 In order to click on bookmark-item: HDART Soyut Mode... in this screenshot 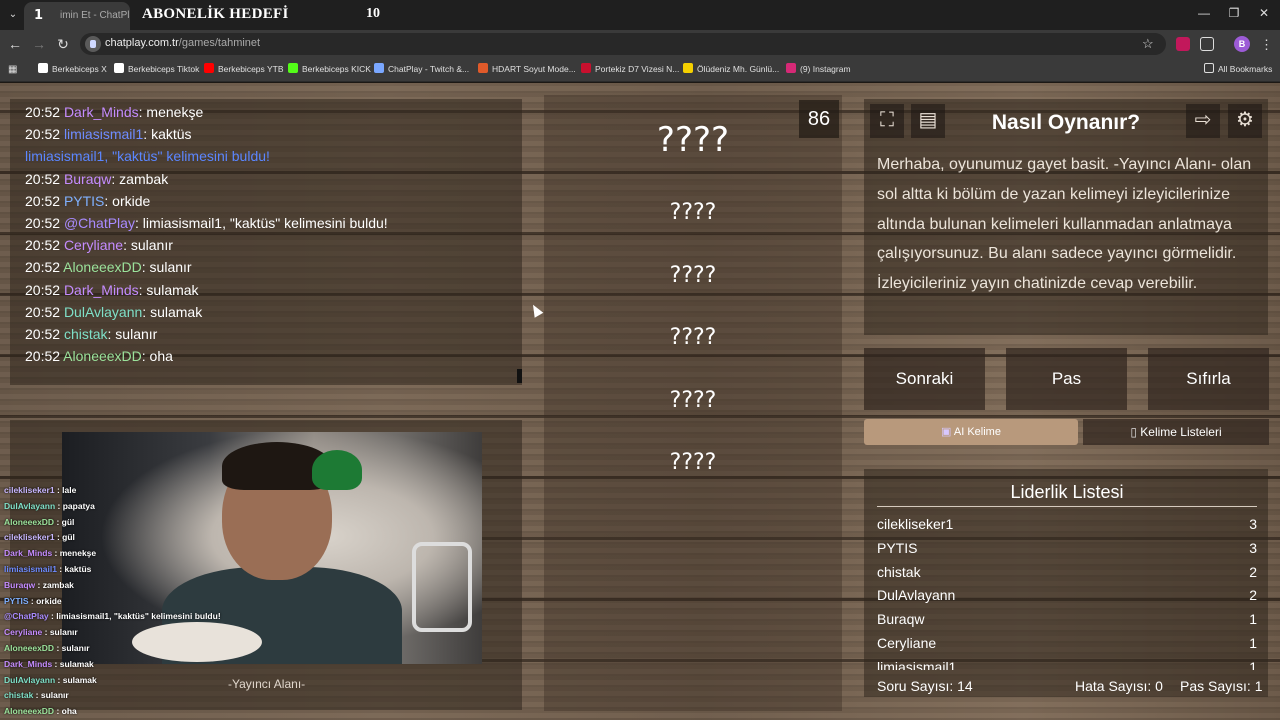, I will do `click(527, 68)`.